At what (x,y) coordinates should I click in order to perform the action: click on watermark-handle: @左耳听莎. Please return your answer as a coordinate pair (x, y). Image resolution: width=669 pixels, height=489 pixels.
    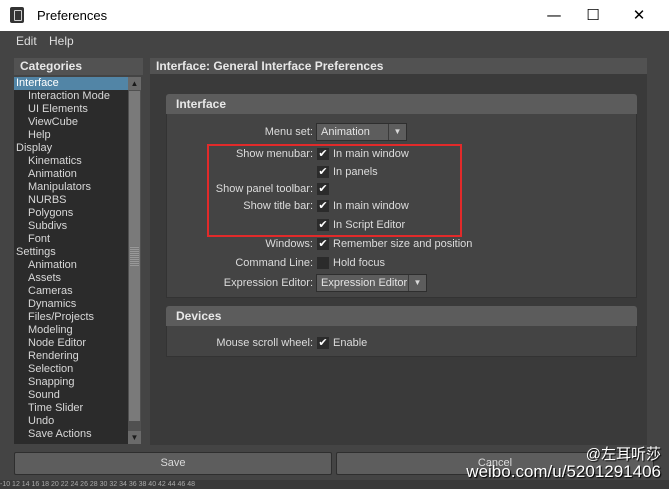
    Looking at the image, I should click on (623, 454).